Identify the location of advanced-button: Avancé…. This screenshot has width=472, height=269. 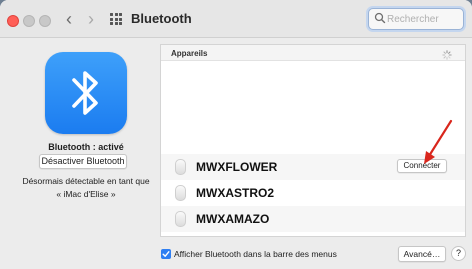
(422, 254).